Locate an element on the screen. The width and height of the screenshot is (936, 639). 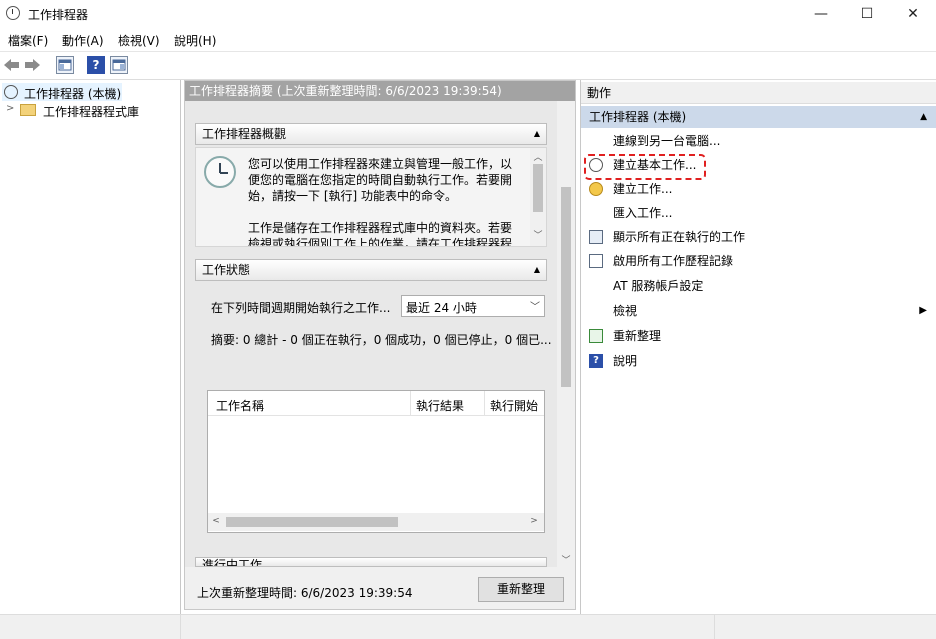
back-arrow-icon is located at coordinates (11, 65).